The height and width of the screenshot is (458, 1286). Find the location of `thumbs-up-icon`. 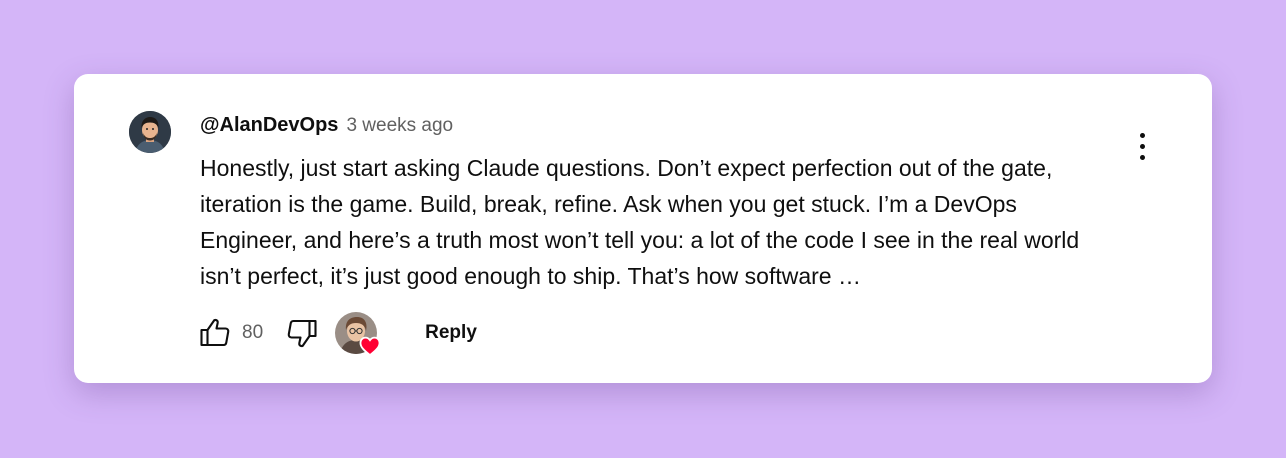

thumbs-up-icon is located at coordinates (215, 332).